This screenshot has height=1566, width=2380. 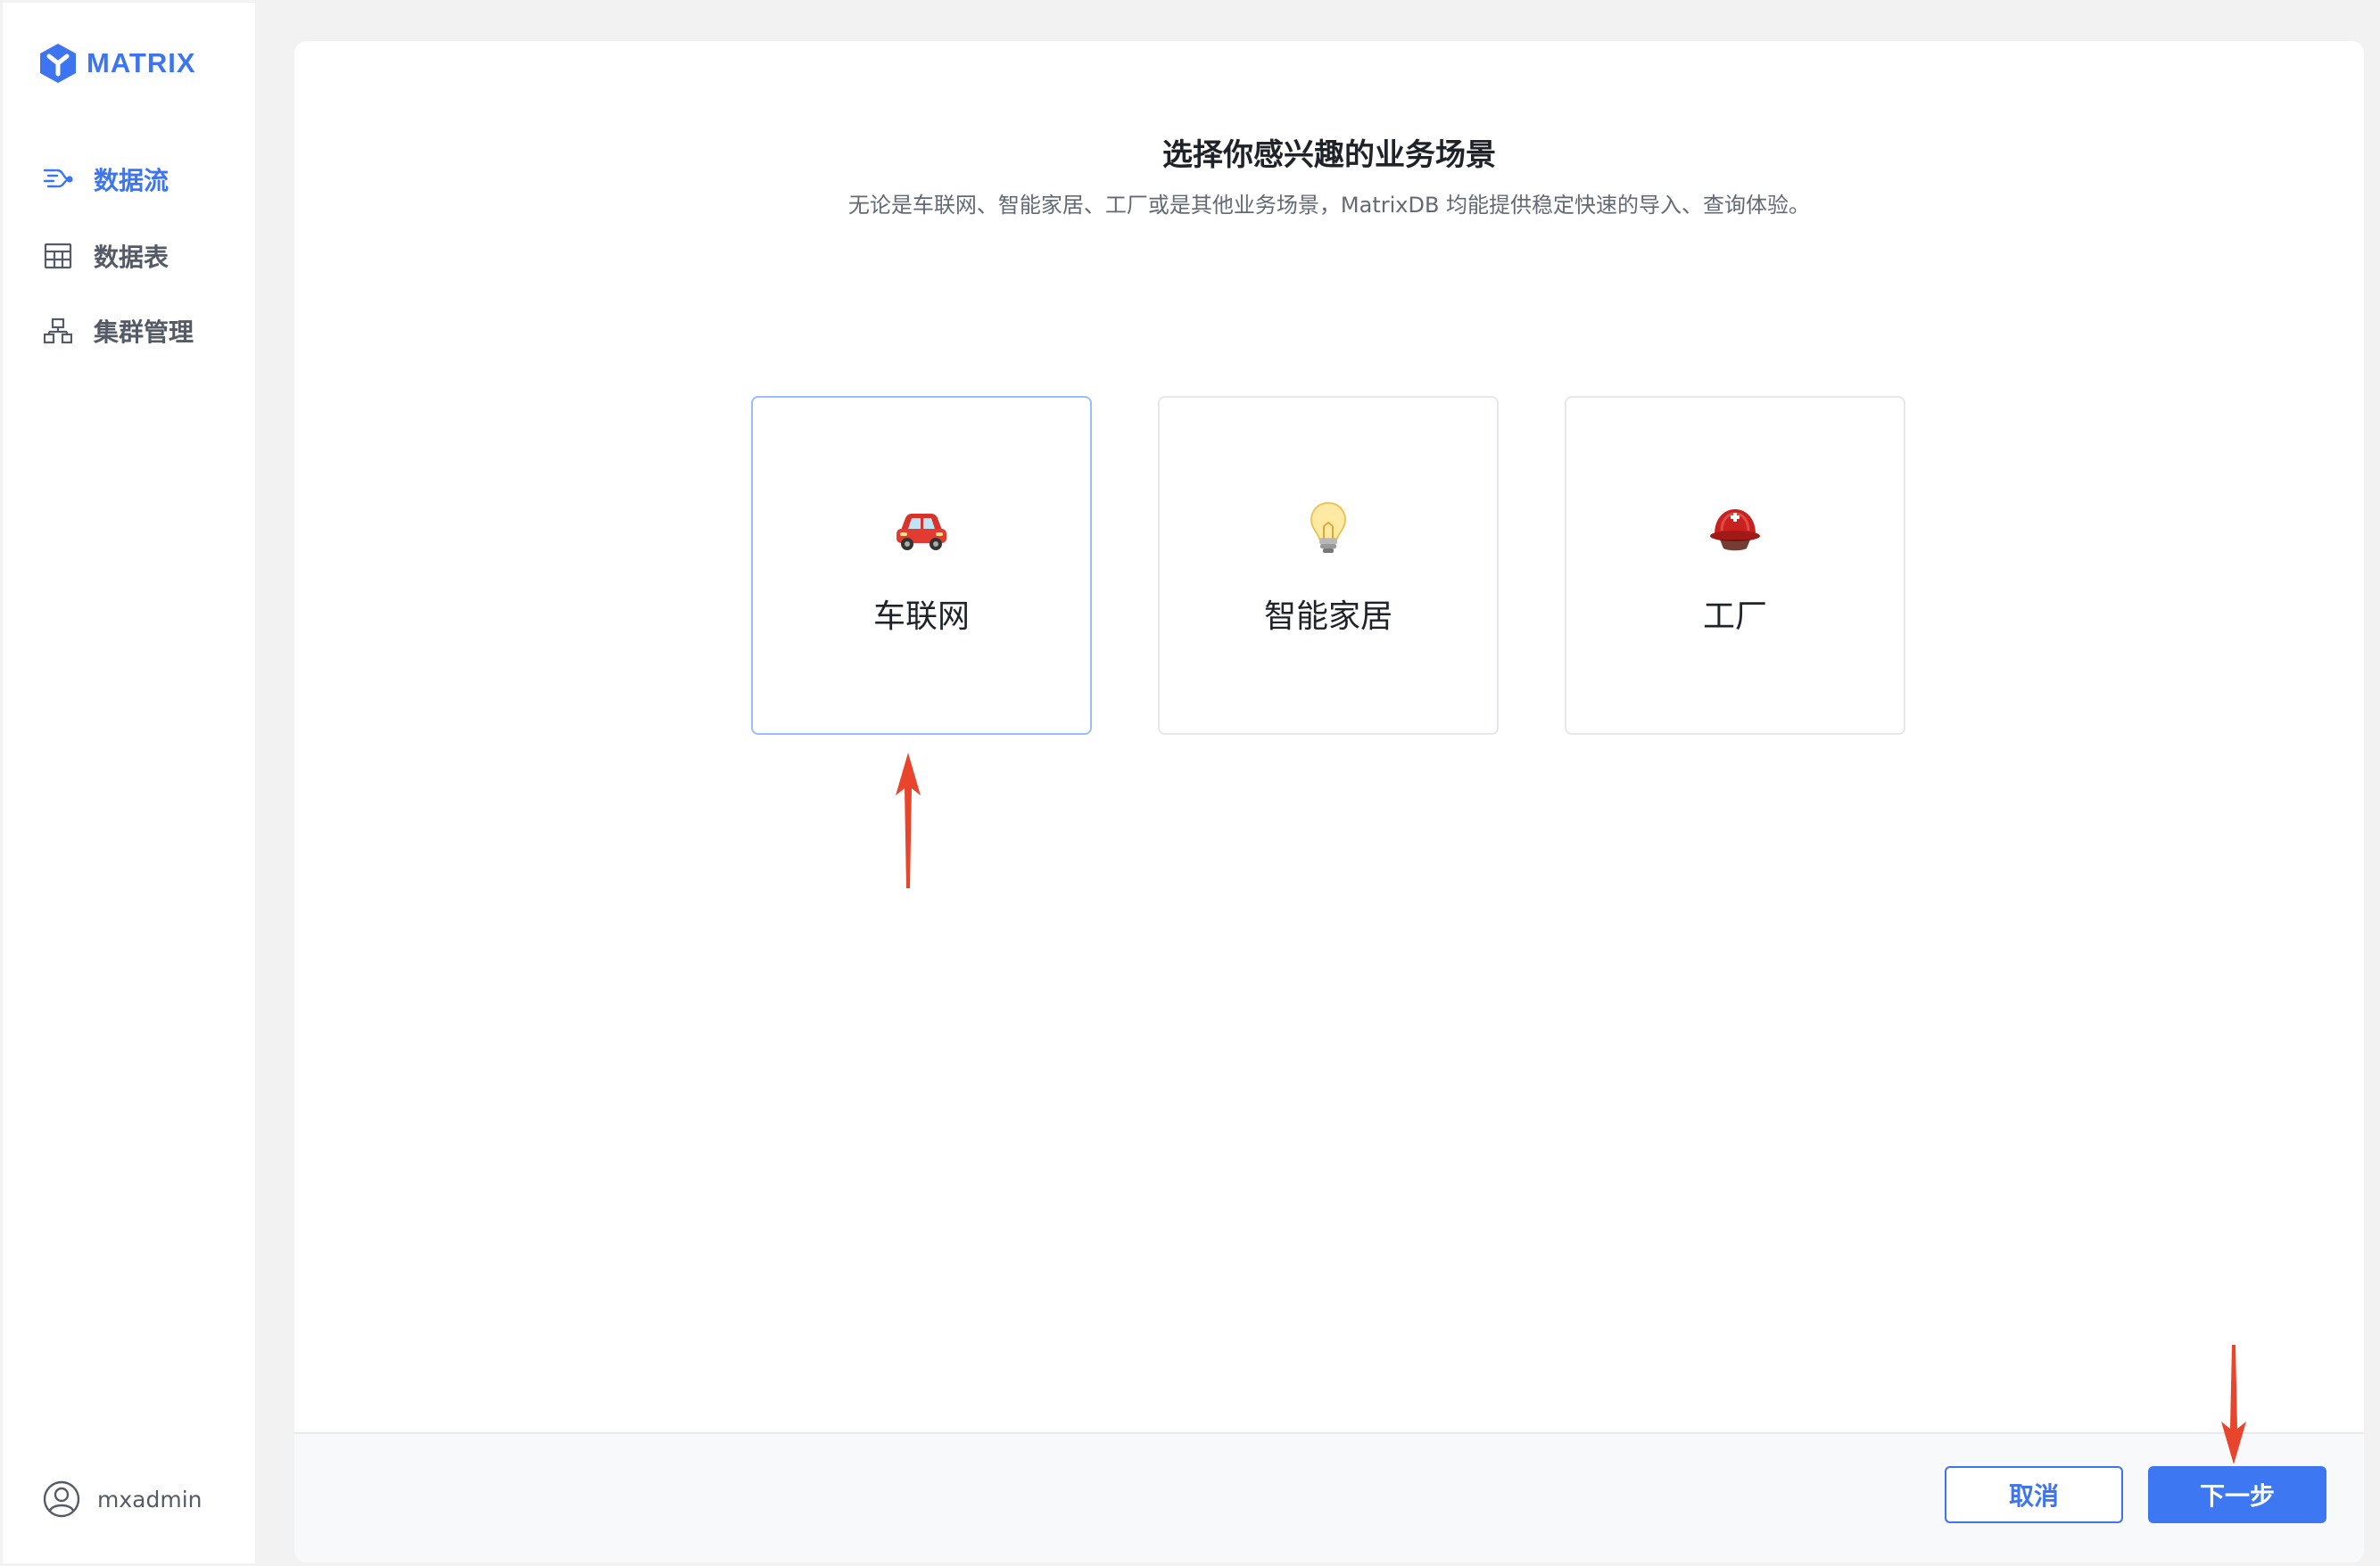 I want to click on sidebar-item-data-table: 数据表, so click(x=105, y=256).